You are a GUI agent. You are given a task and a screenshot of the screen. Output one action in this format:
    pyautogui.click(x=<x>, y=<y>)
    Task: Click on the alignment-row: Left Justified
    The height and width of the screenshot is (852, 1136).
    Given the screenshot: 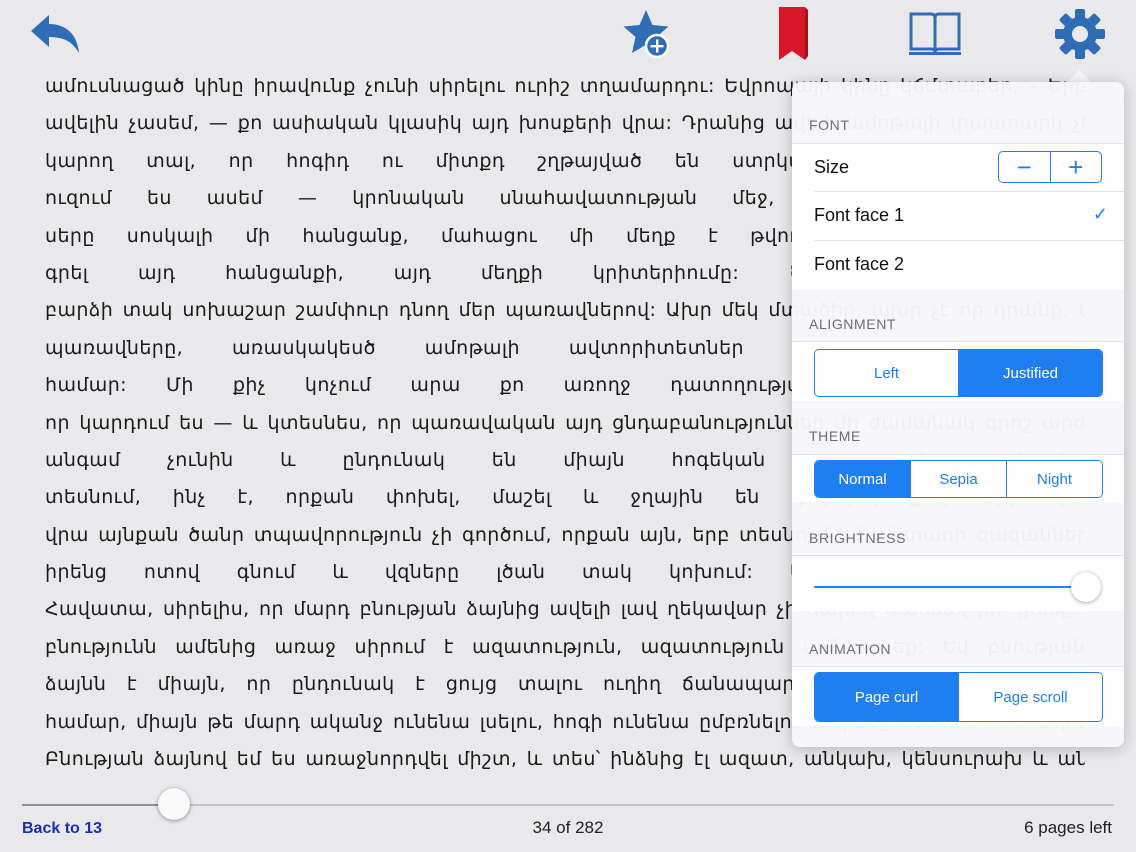 What is the action you would take?
    pyautogui.click(x=958, y=371)
    